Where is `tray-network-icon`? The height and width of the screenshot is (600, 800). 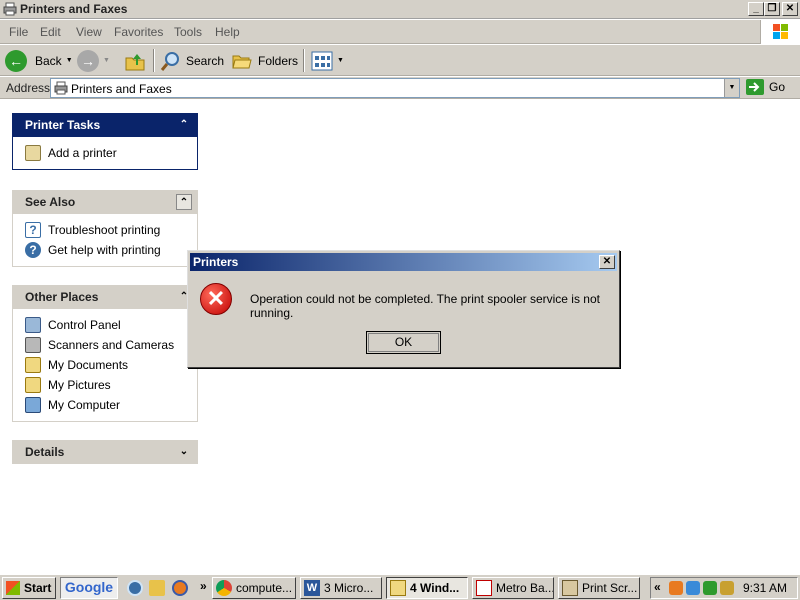
tray-network-icon is located at coordinates (727, 588).